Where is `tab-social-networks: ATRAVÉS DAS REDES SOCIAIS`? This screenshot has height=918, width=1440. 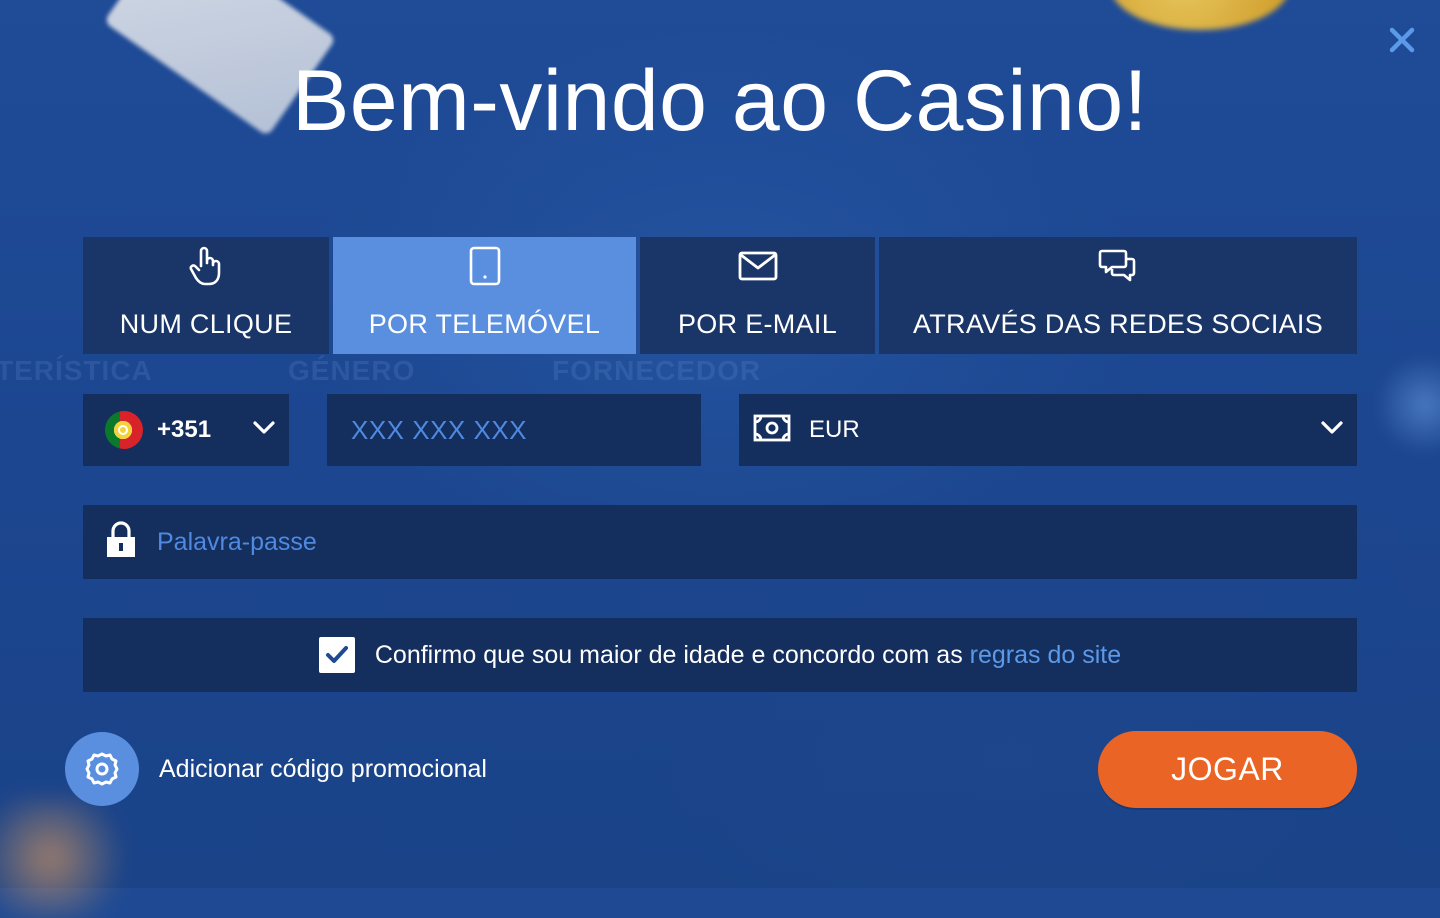
tab-social-networks: ATRAVÉS DAS REDES SOCIAIS is located at coordinates (1118, 295).